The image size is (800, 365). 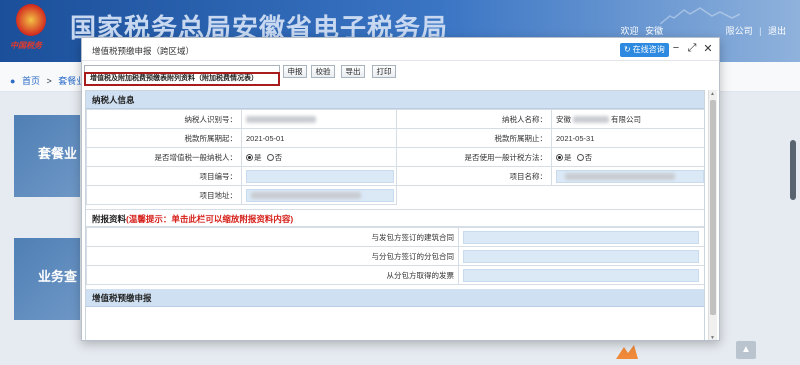 I want to click on modal-header: 增值税预缴申报（跨区域） ↻ 在线咨询 − ⤢ ✕, so click(x=400, y=49).